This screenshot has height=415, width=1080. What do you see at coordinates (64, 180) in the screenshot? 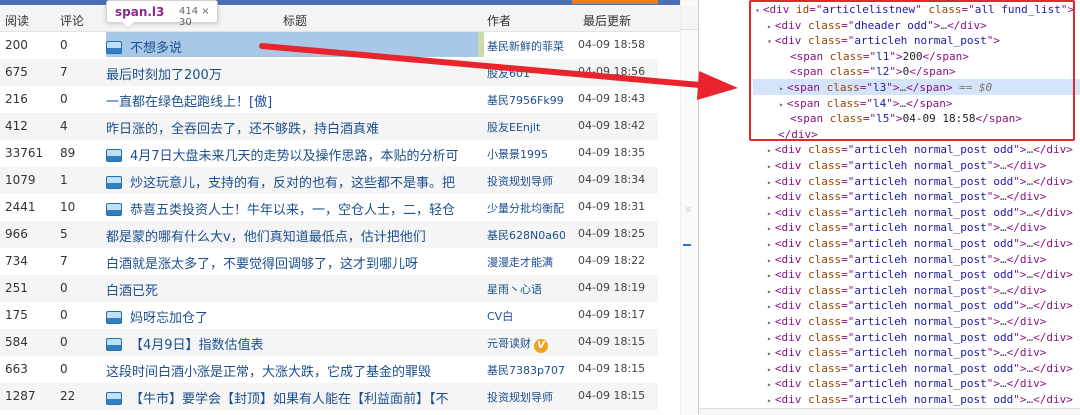
I see `comment-count: 1` at bounding box center [64, 180].